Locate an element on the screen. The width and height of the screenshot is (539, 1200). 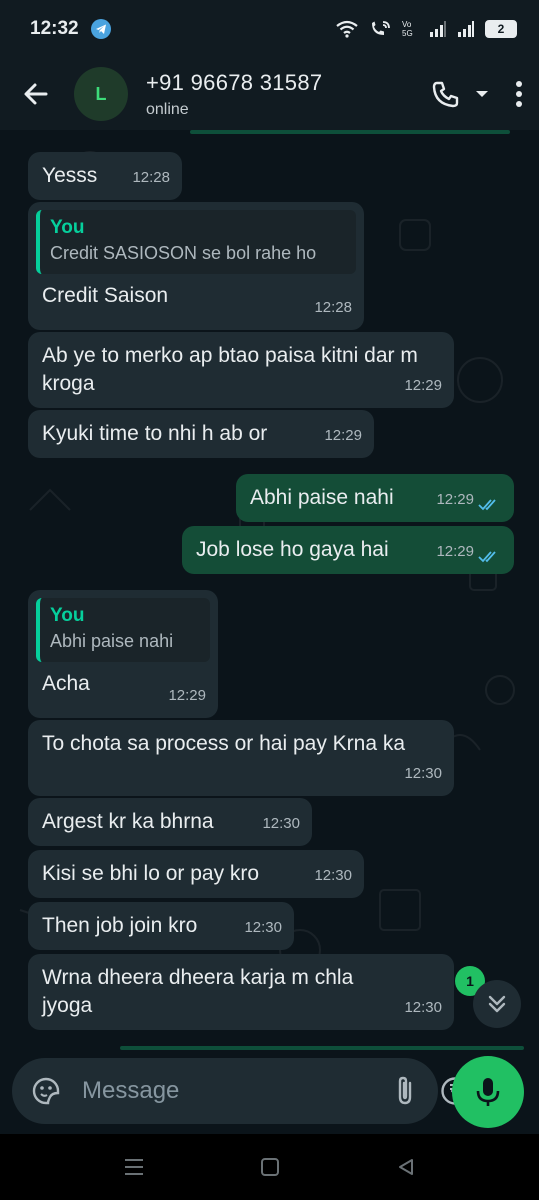
quoted-message: You Abhi paise nahi is located at coordinates (123, 630).